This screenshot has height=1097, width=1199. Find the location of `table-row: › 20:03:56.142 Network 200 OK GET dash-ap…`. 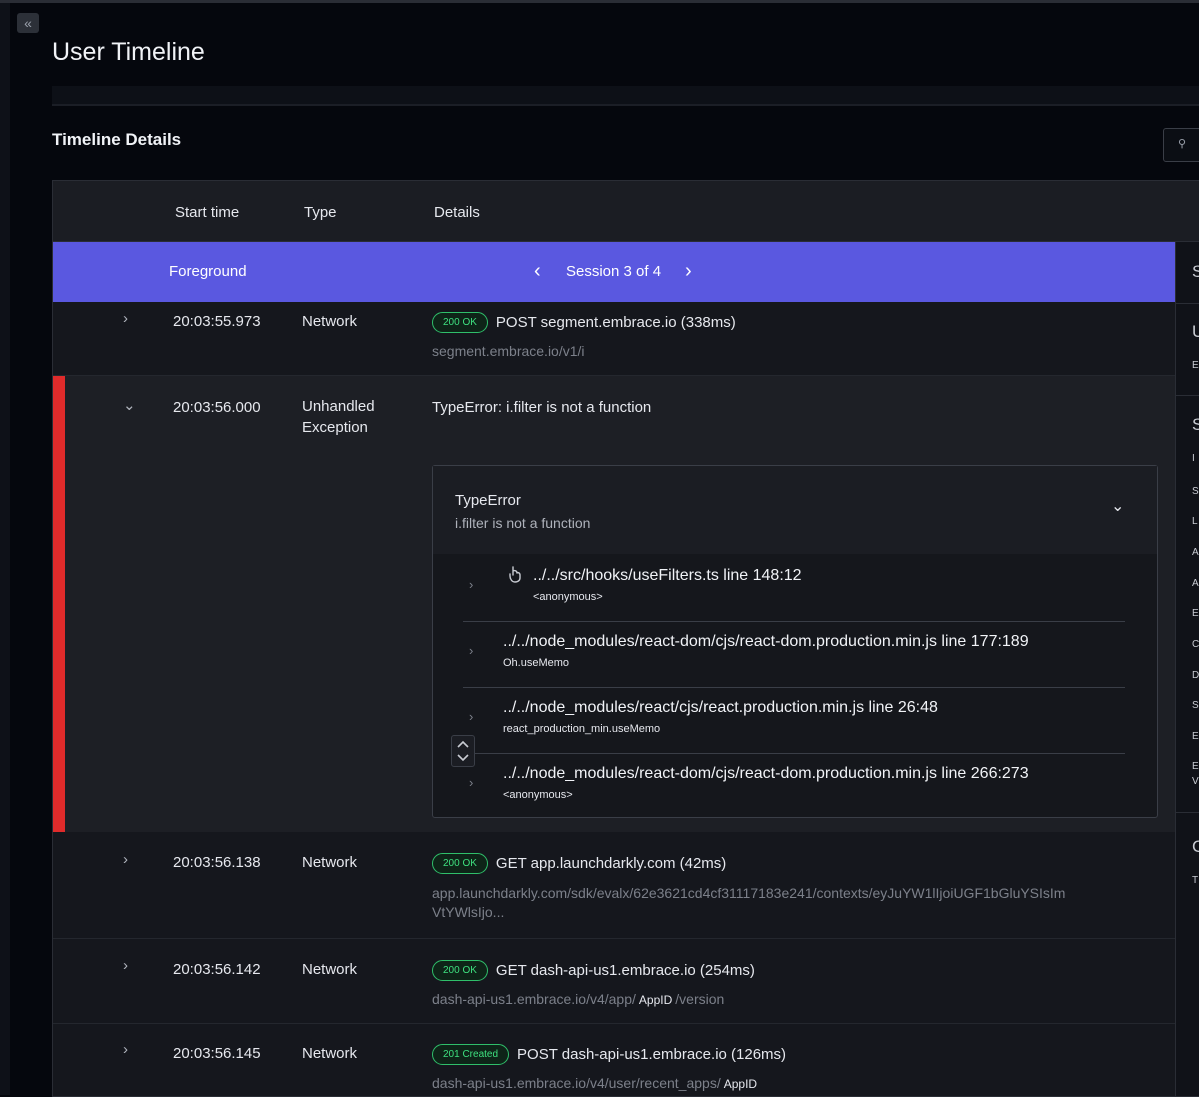

table-row: › 20:03:56.142 Network 200 OK GET dash-ap… is located at coordinates (614, 981).